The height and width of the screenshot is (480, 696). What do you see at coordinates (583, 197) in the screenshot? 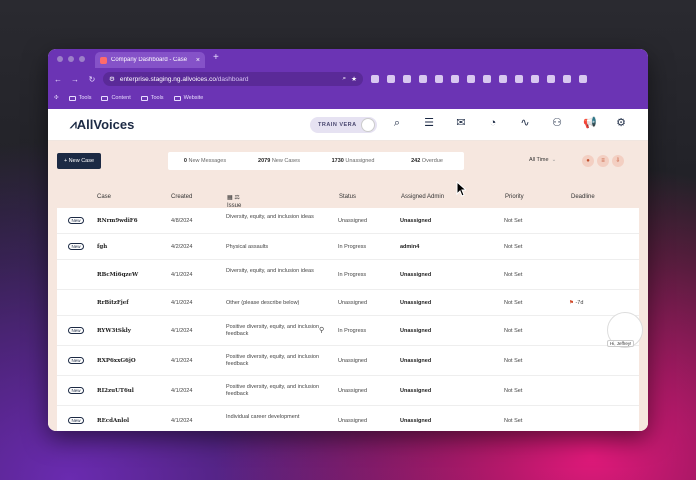
I see `col-deadline: Deadline` at bounding box center [583, 197].